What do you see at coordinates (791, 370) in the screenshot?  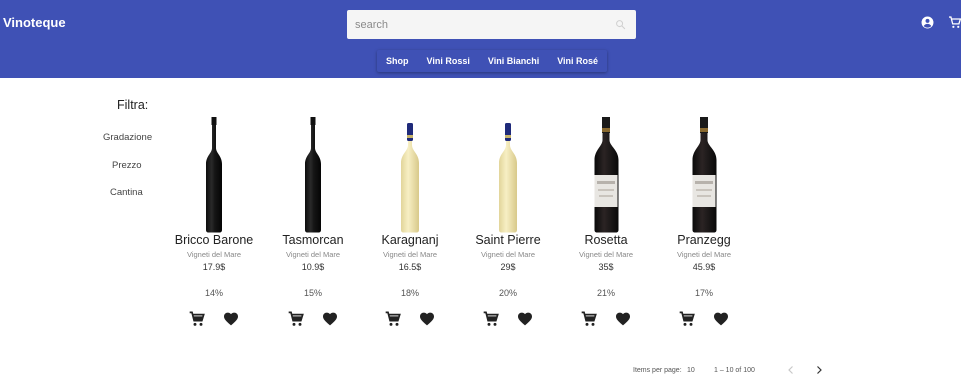 I see `chevron-left-icon` at bounding box center [791, 370].